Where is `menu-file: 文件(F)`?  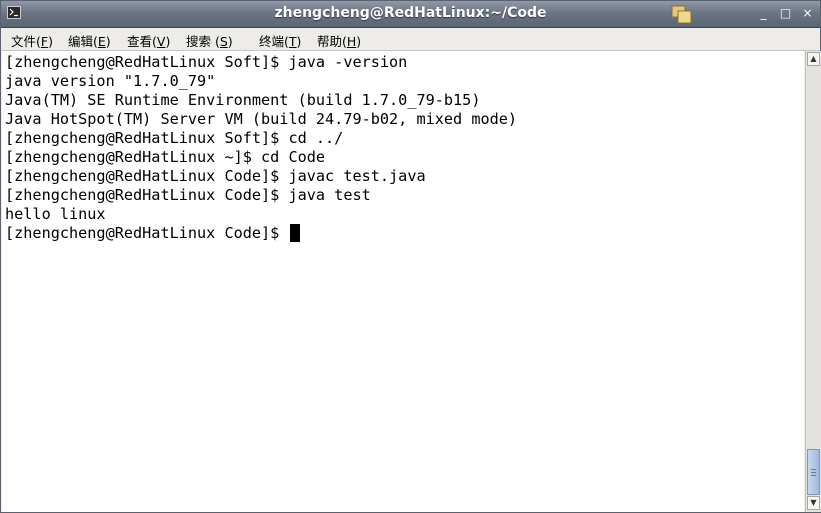
menu-file: 文件(F) is located at coordinates (32, 40).